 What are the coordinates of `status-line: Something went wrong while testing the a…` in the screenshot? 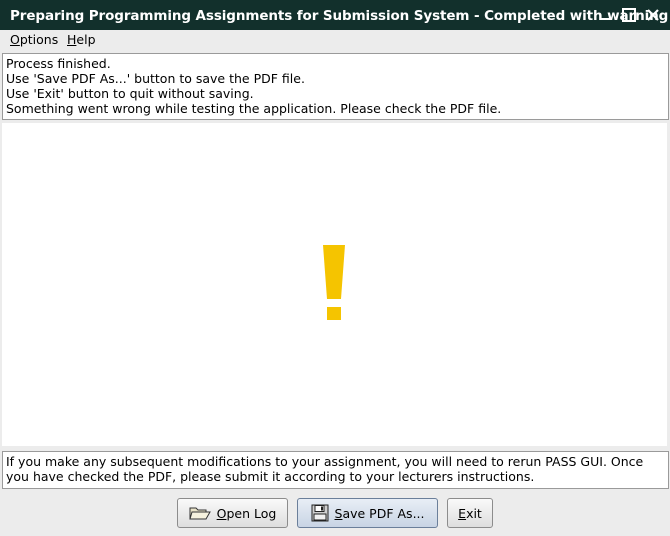 It's located at (254, 108).